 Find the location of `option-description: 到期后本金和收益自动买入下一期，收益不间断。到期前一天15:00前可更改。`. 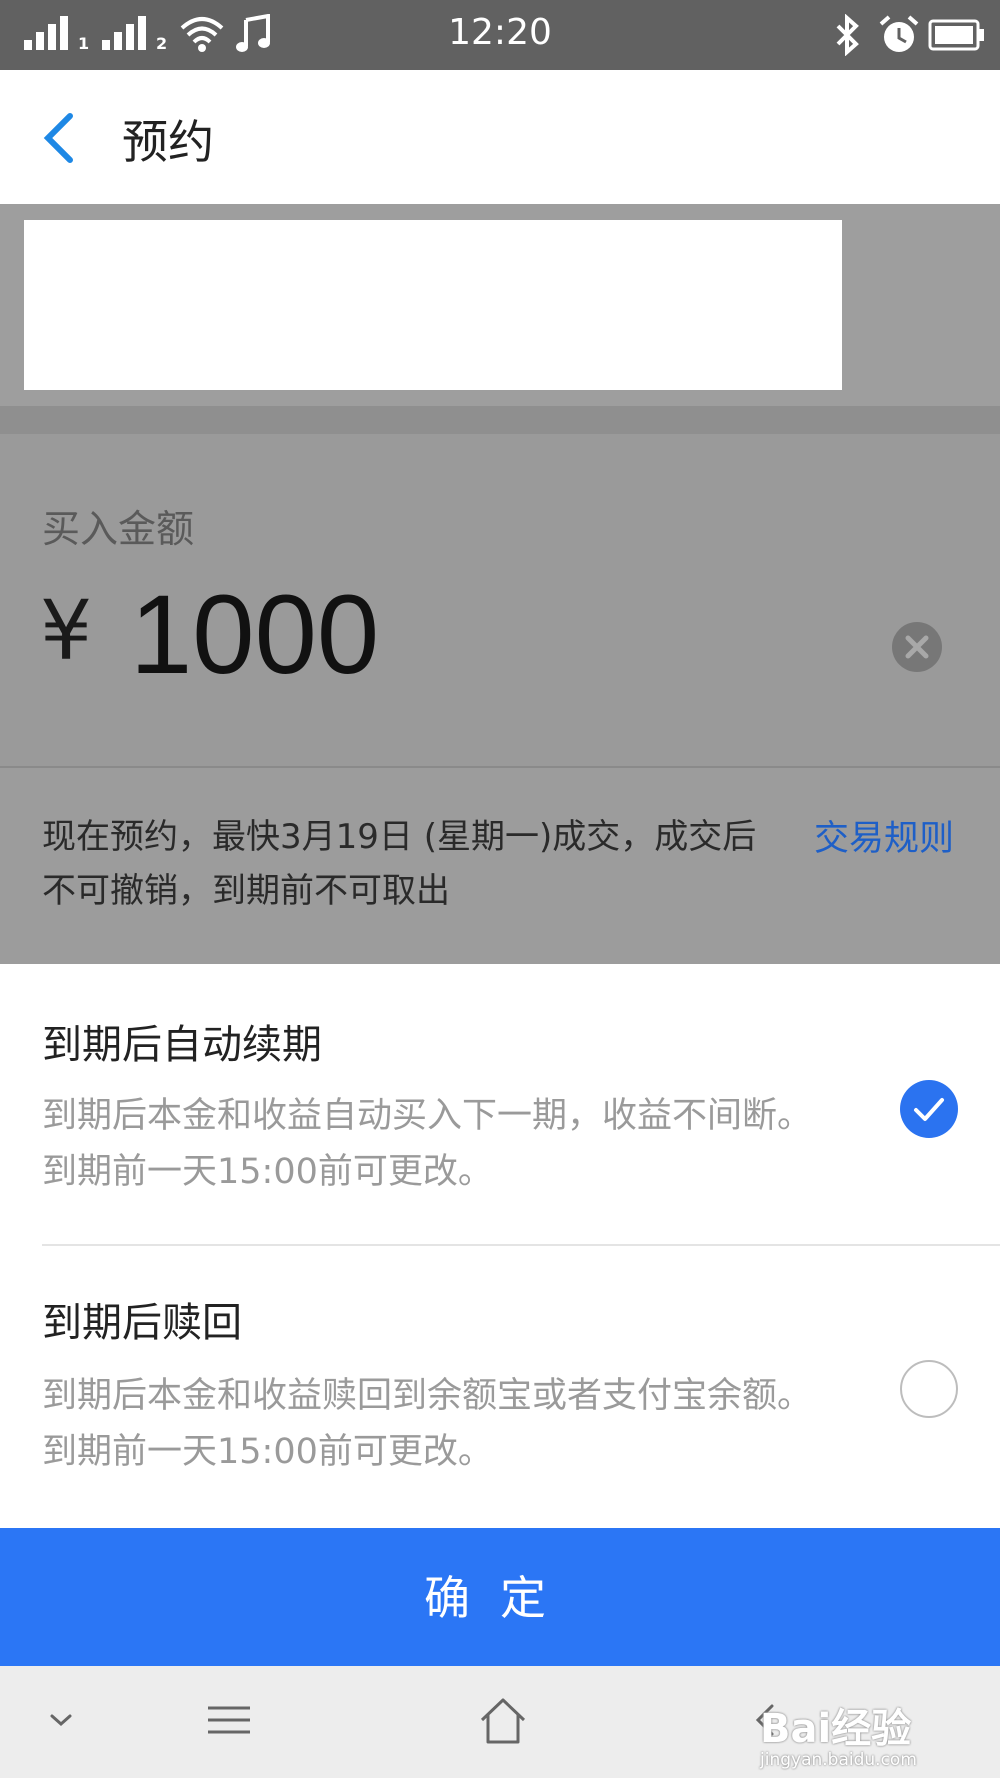

option-description: 到期后本金和收益自动买入下一期，收益不间断。到期前一天15:00前可更改。 is located at coordinates (427, 1144).